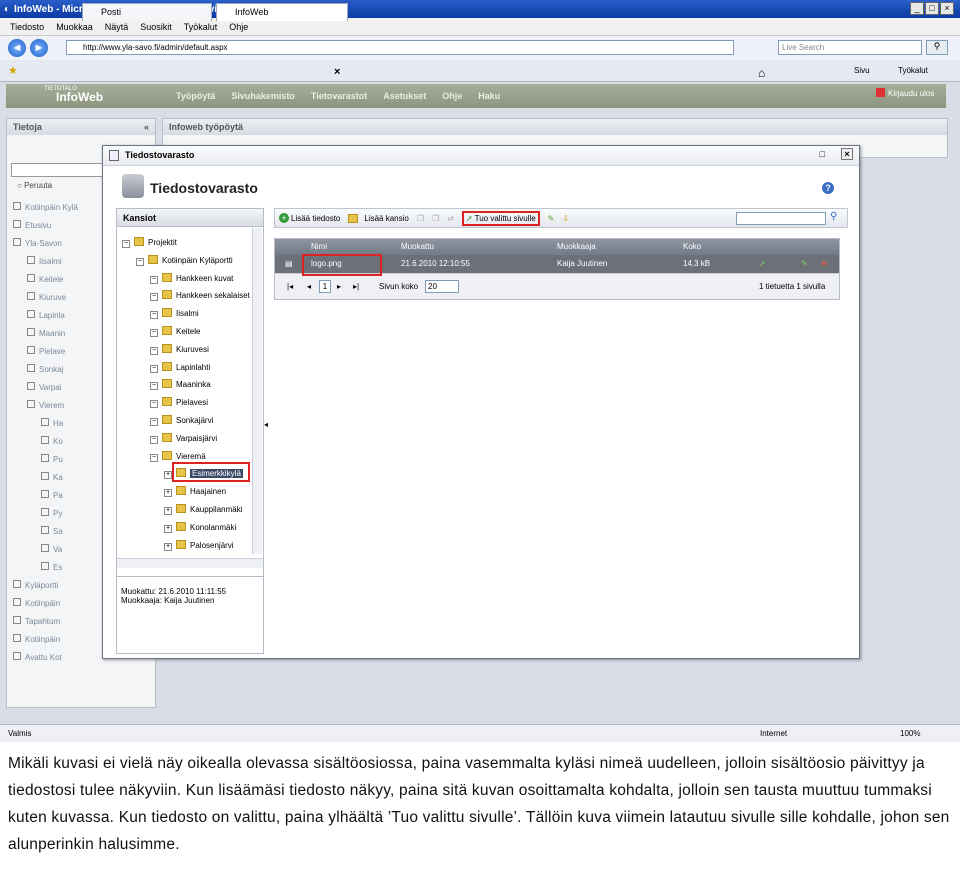  What do you see at coordinates (268, 426) in the screenshot?
I see `splitter-handle-icon: ◂` at bounding box center [268, 426].